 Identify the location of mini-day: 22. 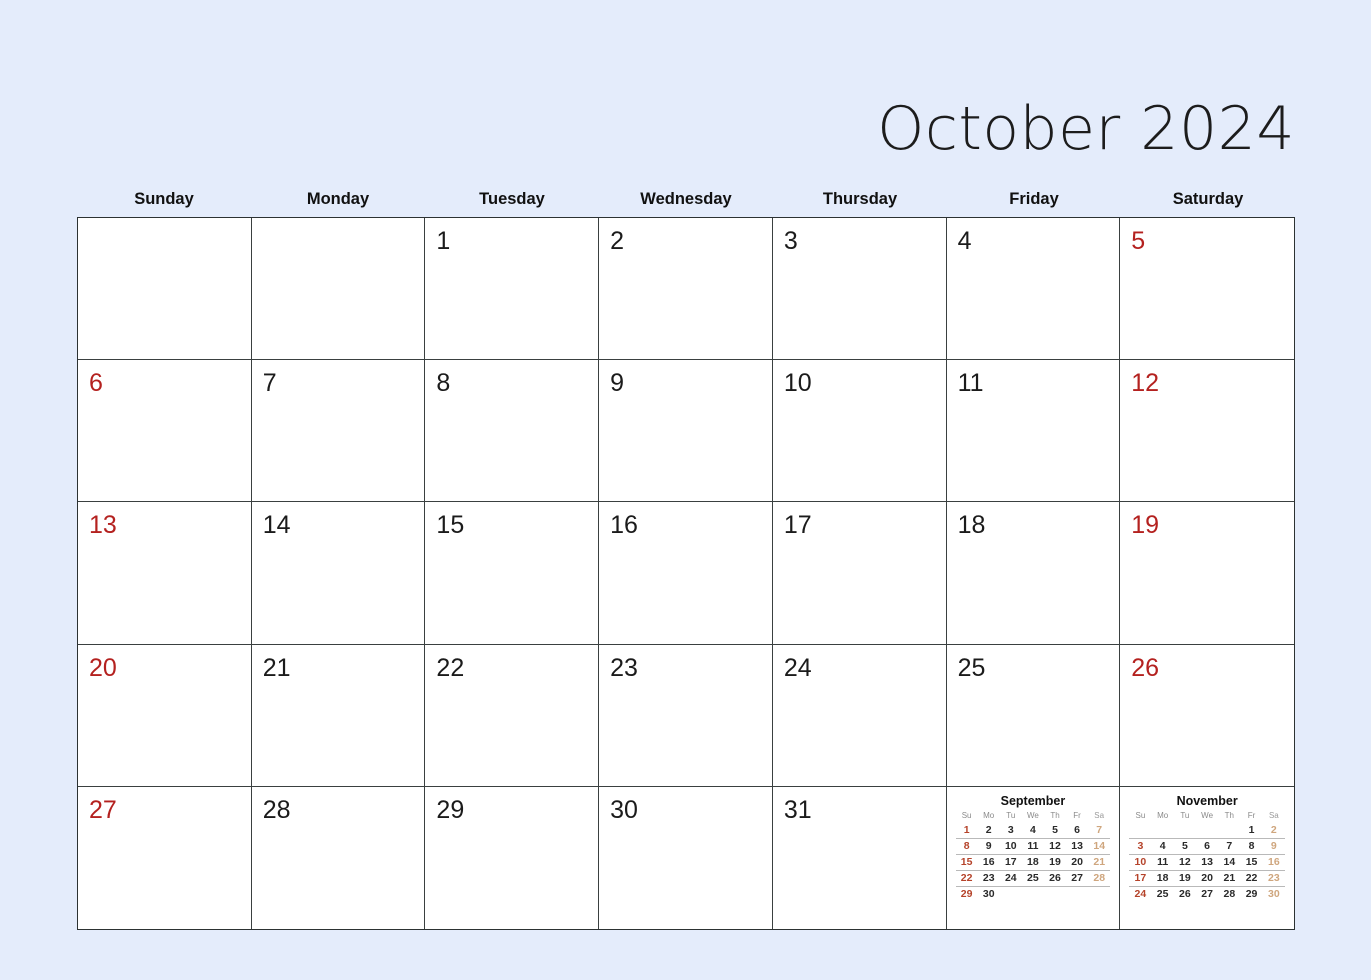
(1251, 878).